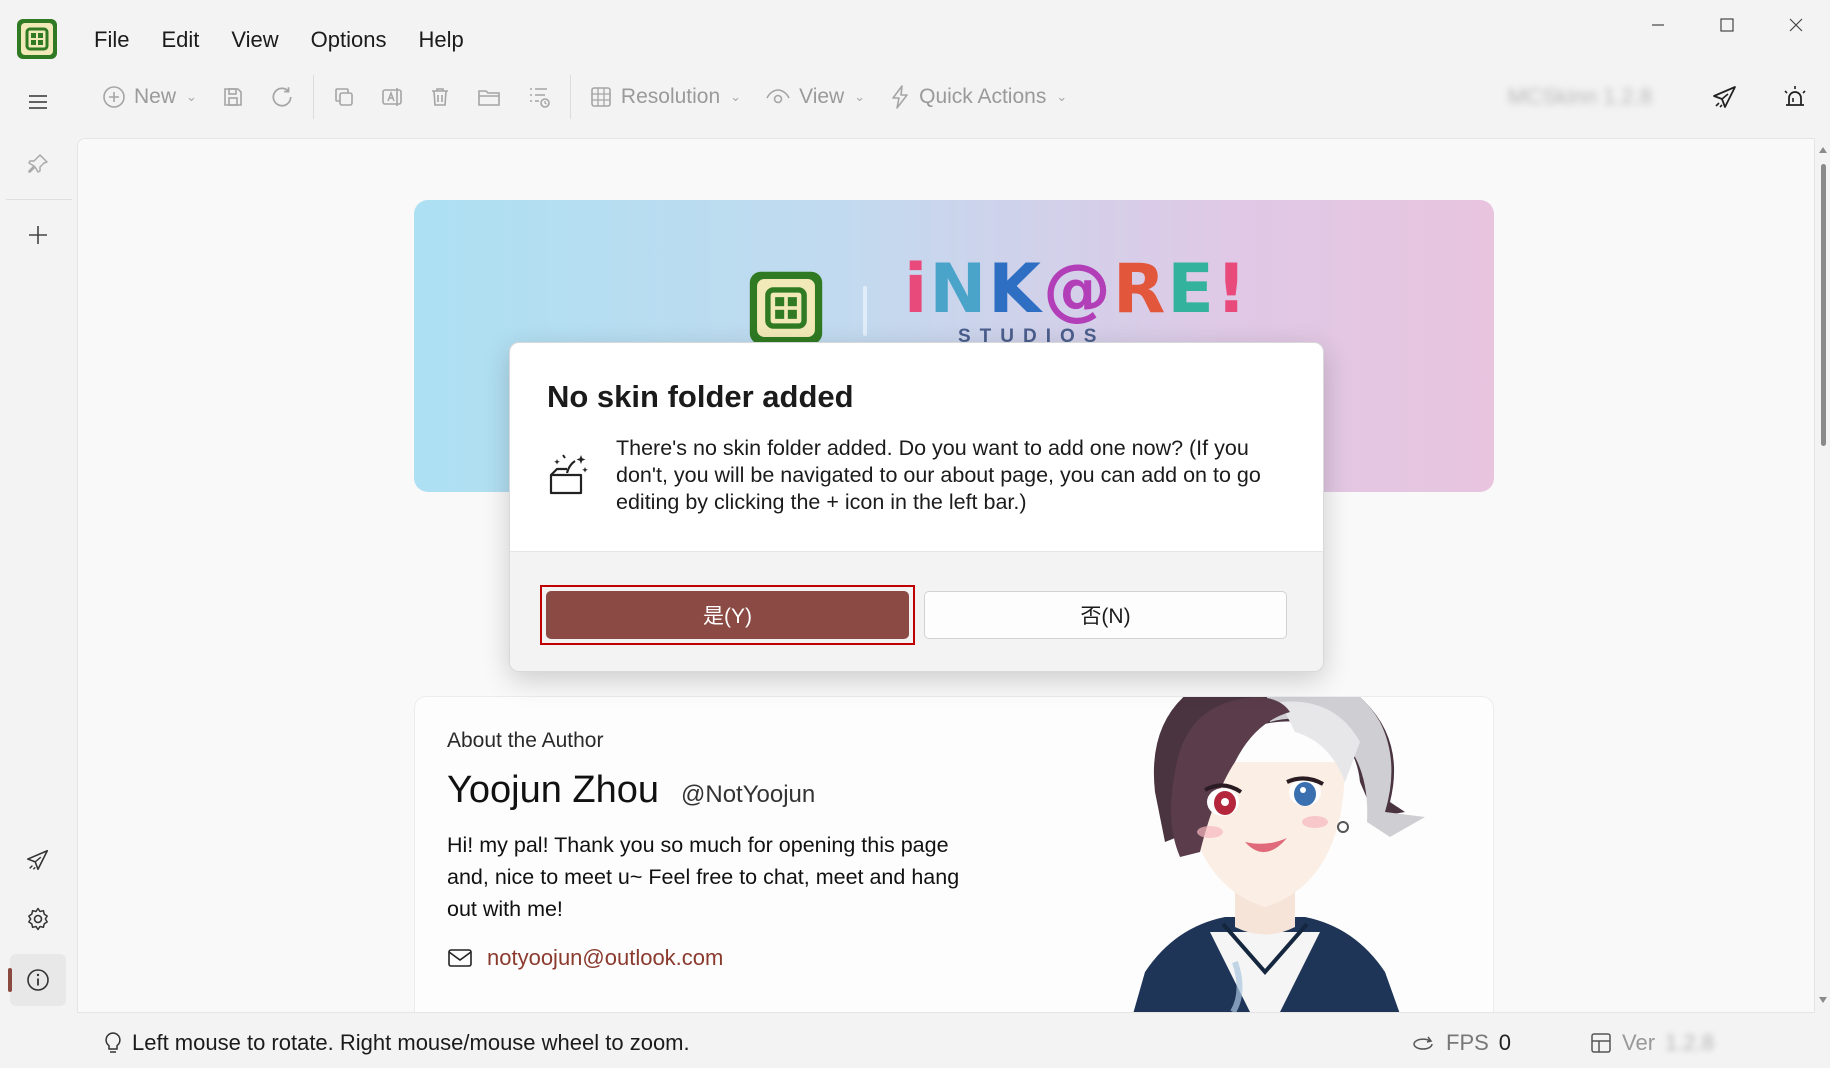 The width and height of the screenshot is (1830, 1068). I want to click on resolution-label: Resolution, so click(670, 96).